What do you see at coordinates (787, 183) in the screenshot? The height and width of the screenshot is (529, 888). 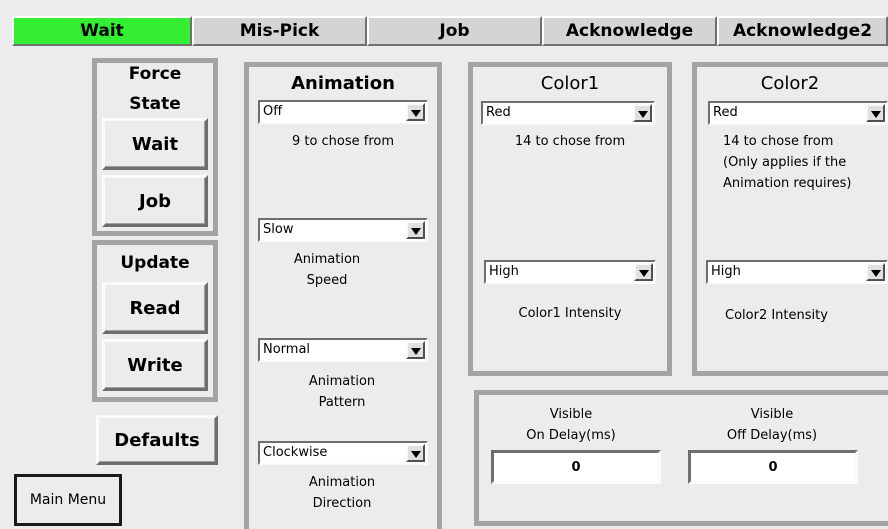 I see `color2-hint-3: Animation requires)` at bounding box center [787, 183].